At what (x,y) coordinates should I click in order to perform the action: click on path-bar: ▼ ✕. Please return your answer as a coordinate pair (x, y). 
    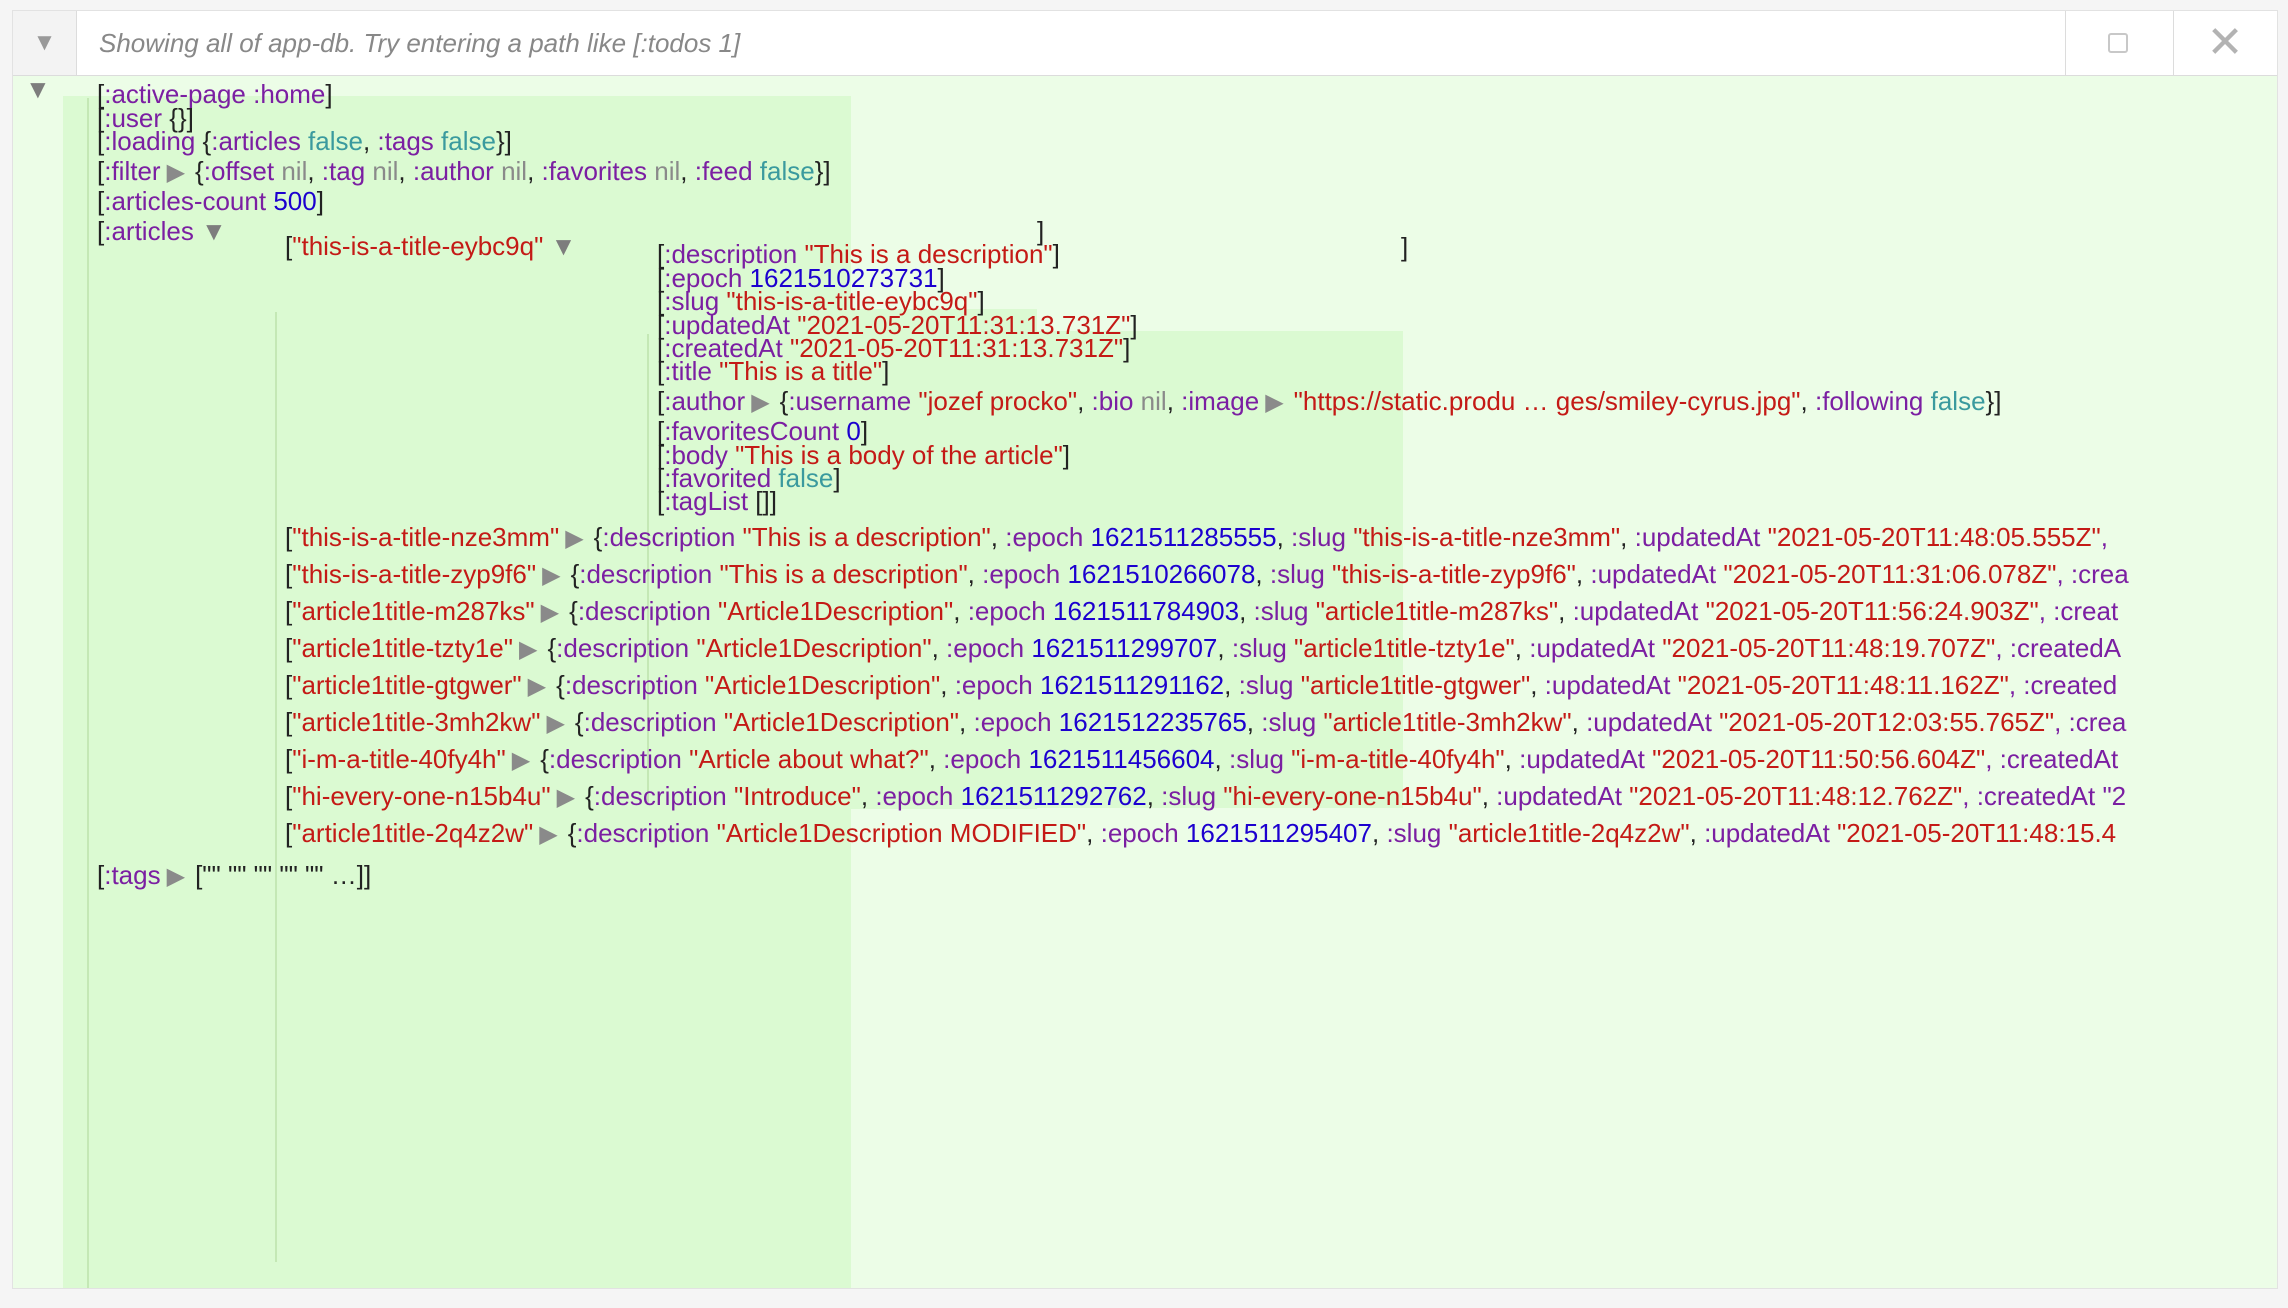
    Looking at the image, I should click on (1145, 43).